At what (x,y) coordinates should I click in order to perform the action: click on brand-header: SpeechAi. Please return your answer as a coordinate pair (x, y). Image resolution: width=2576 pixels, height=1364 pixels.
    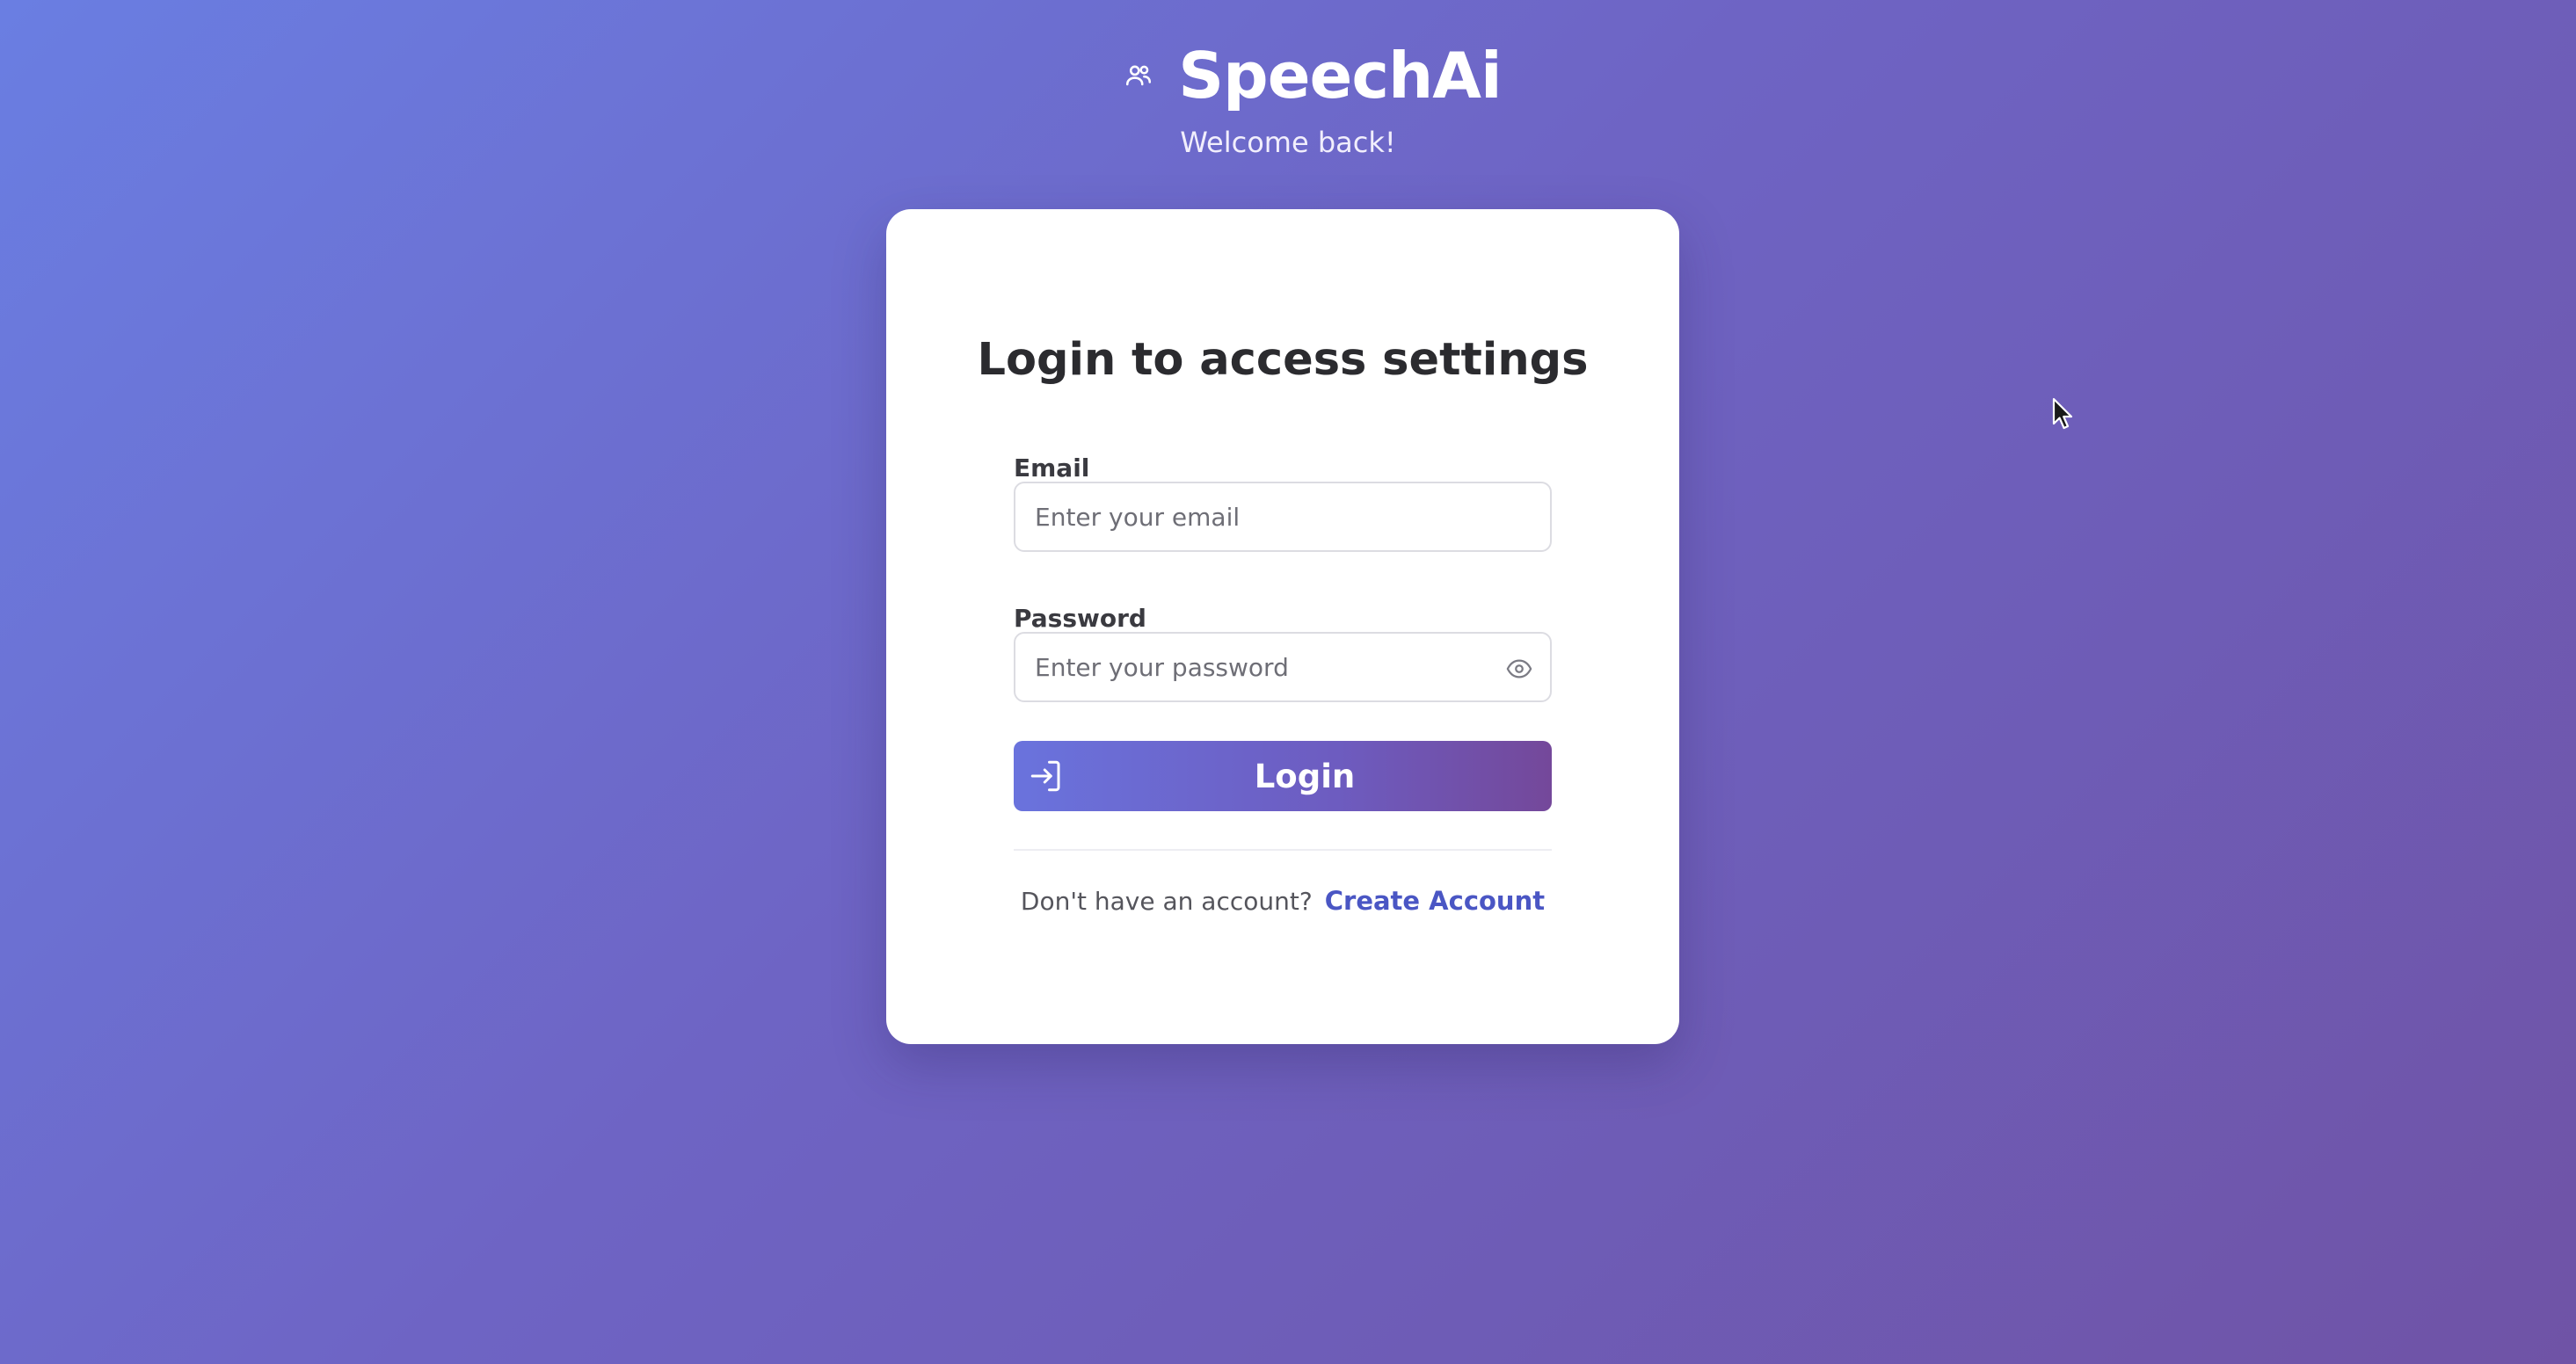
    Looking at the image, I should click on (1288, 76).